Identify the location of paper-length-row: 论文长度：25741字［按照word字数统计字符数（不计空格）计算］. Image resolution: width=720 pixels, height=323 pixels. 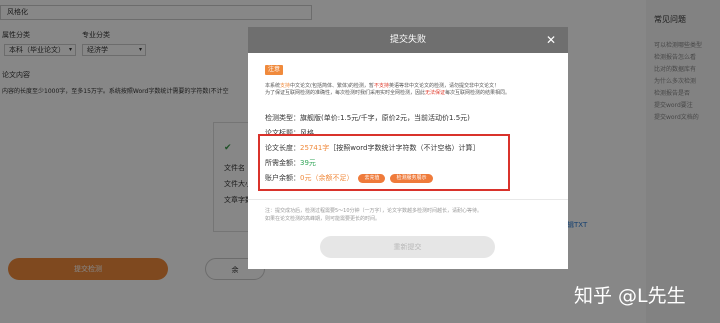
(372, 148).